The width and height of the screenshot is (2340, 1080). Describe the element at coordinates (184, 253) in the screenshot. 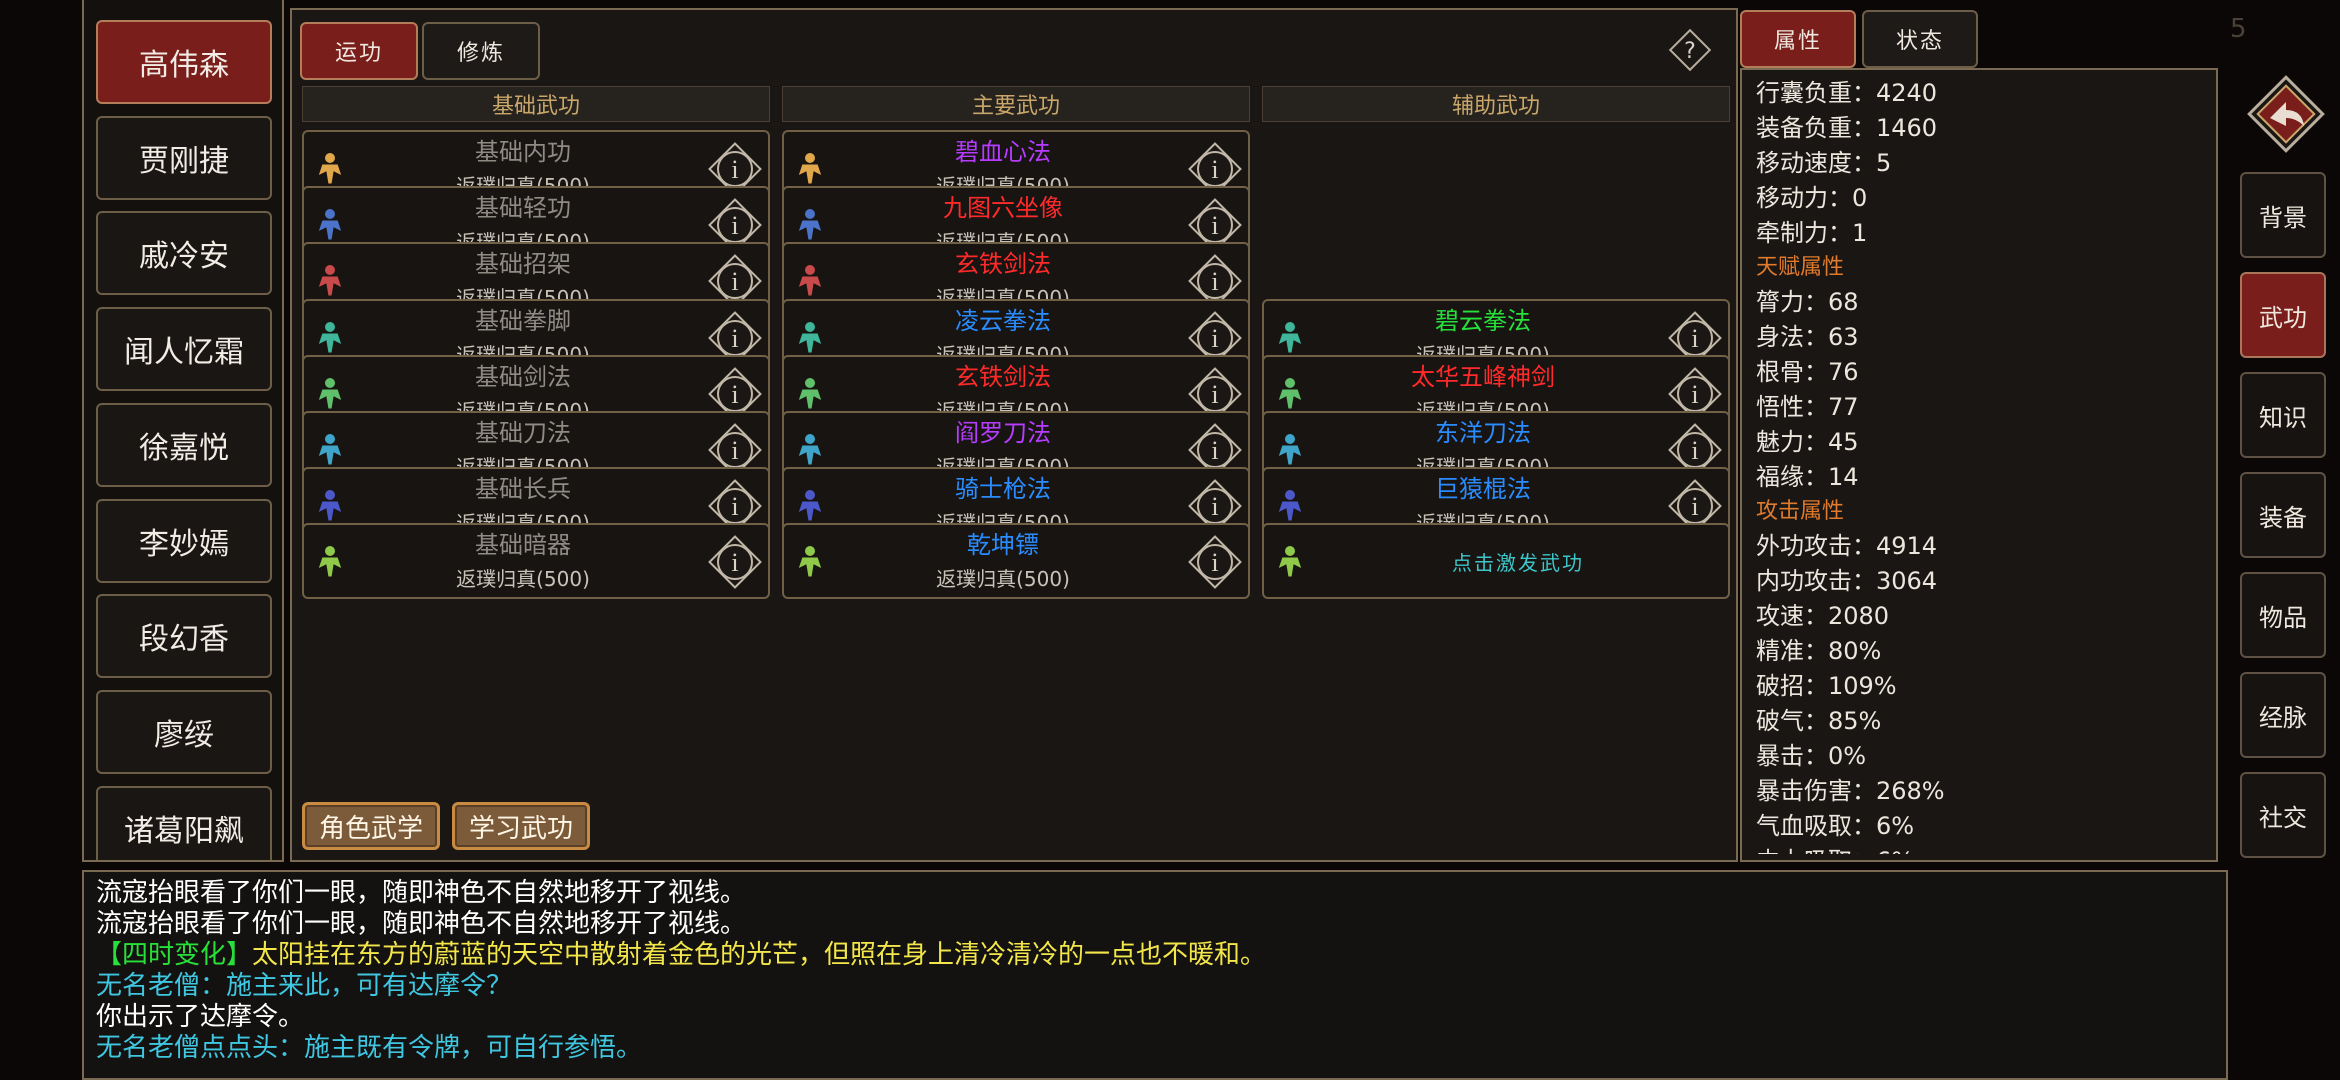

I see `character-item: 戚冷安` at that location.